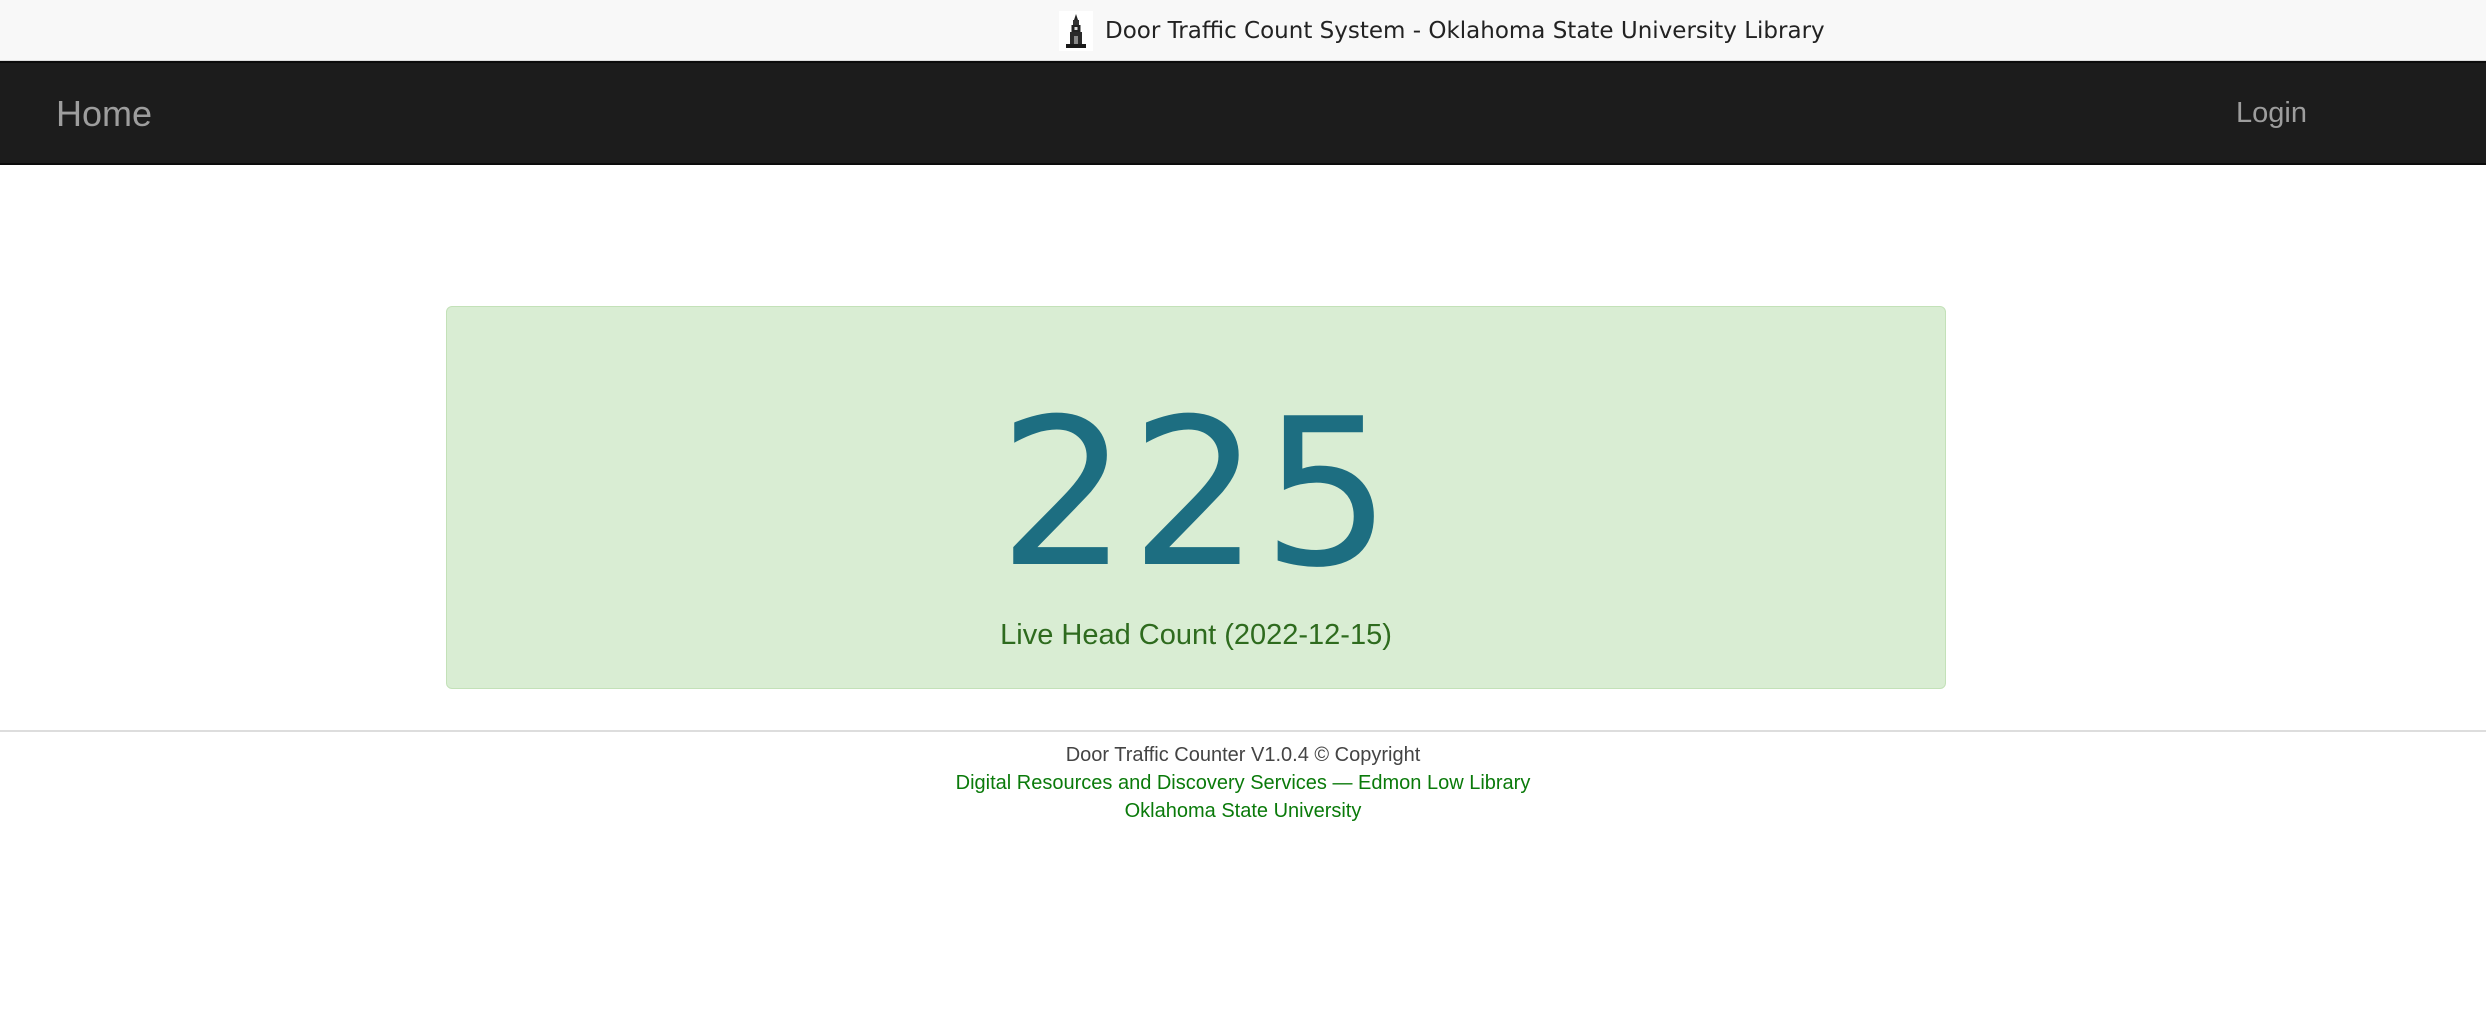  What do you see at coordinates (1243, 811) in the screenshot?
I see `footer-university-link: Oklahoma State University` at bounding box center [1243, 811].